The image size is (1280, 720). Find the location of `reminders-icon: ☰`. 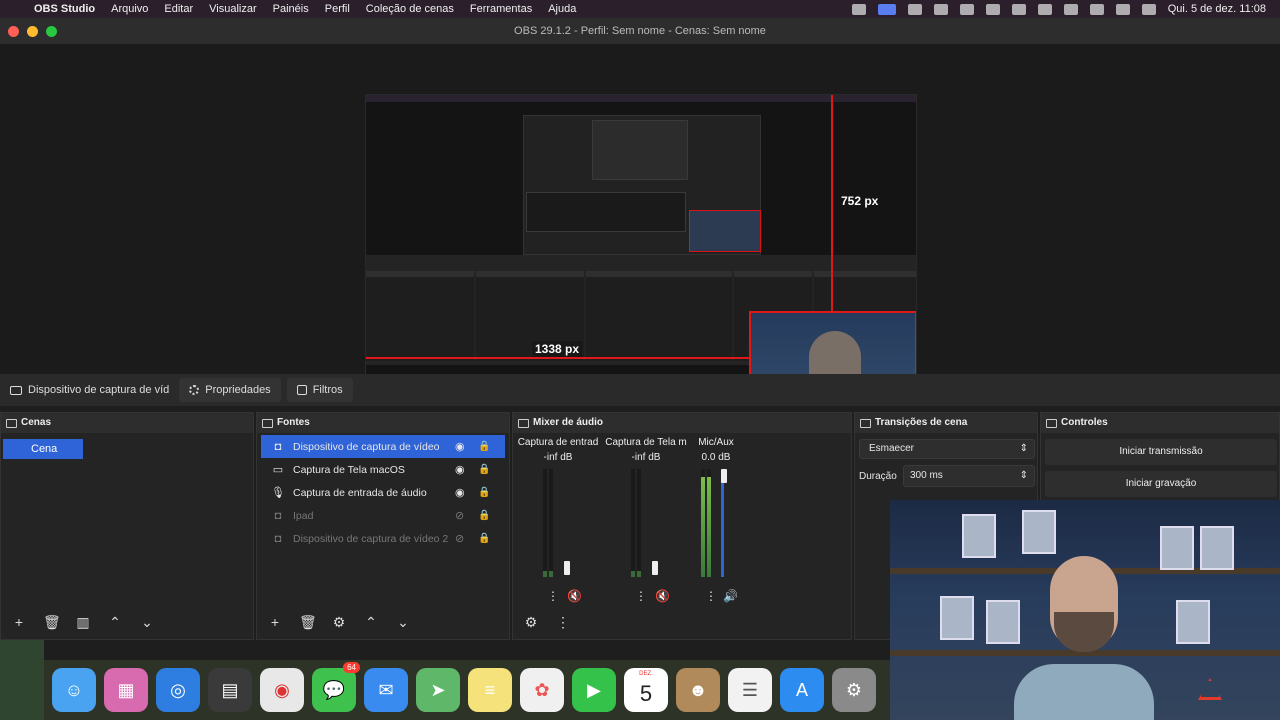

reminders-icon: ☰ is located at coordinates (750, 690).